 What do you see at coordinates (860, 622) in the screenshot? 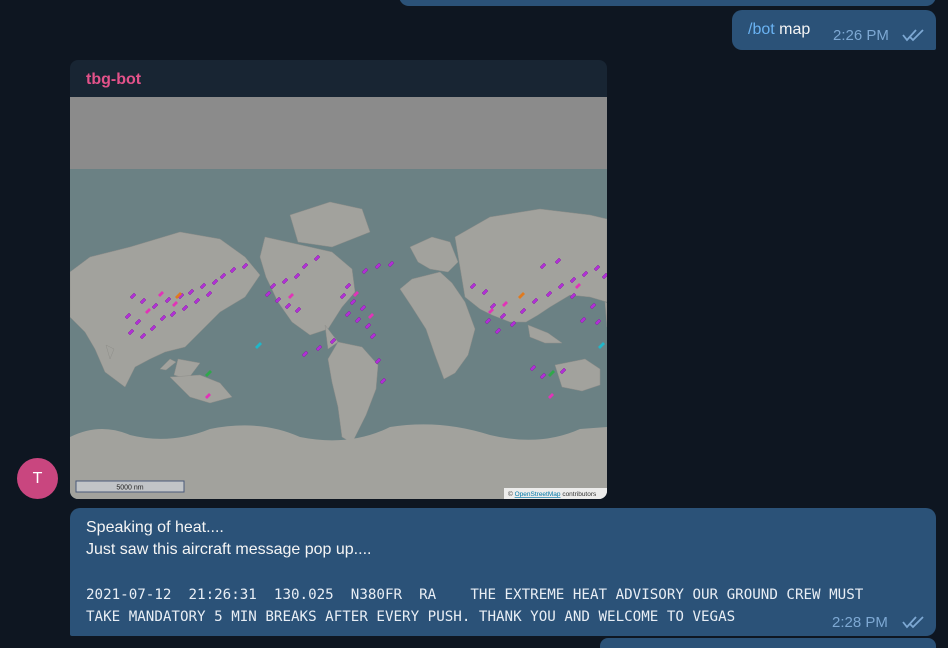
I see `message-time: 2:28 PM` at bounding box center [860, 622].